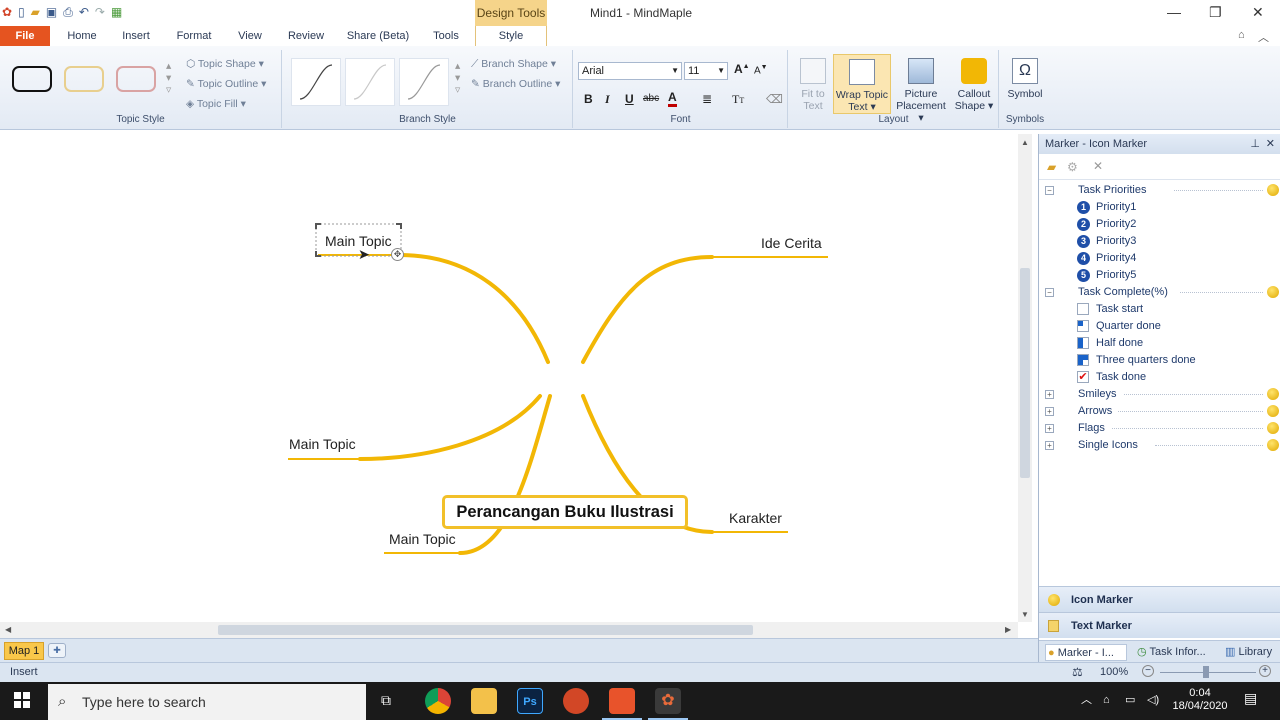  Describe the element at coordinates (509, 630) in the screenshot. I see `horizontal-scrollbar: ◀ ▶` at that location.